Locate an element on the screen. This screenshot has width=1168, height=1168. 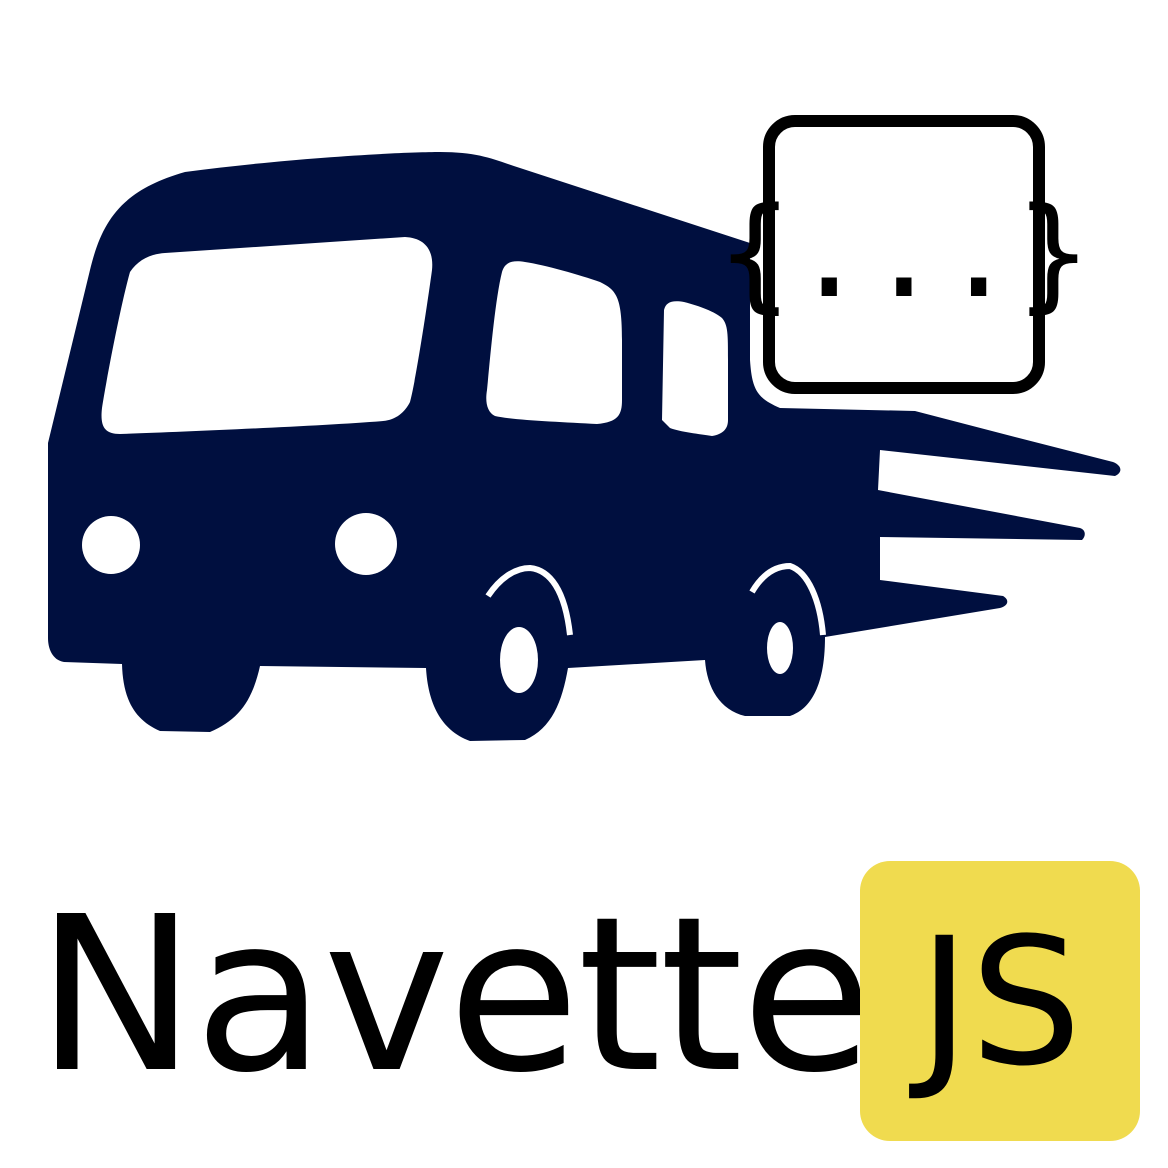
code-symbol: {...} is located at coordinates (903, 254).